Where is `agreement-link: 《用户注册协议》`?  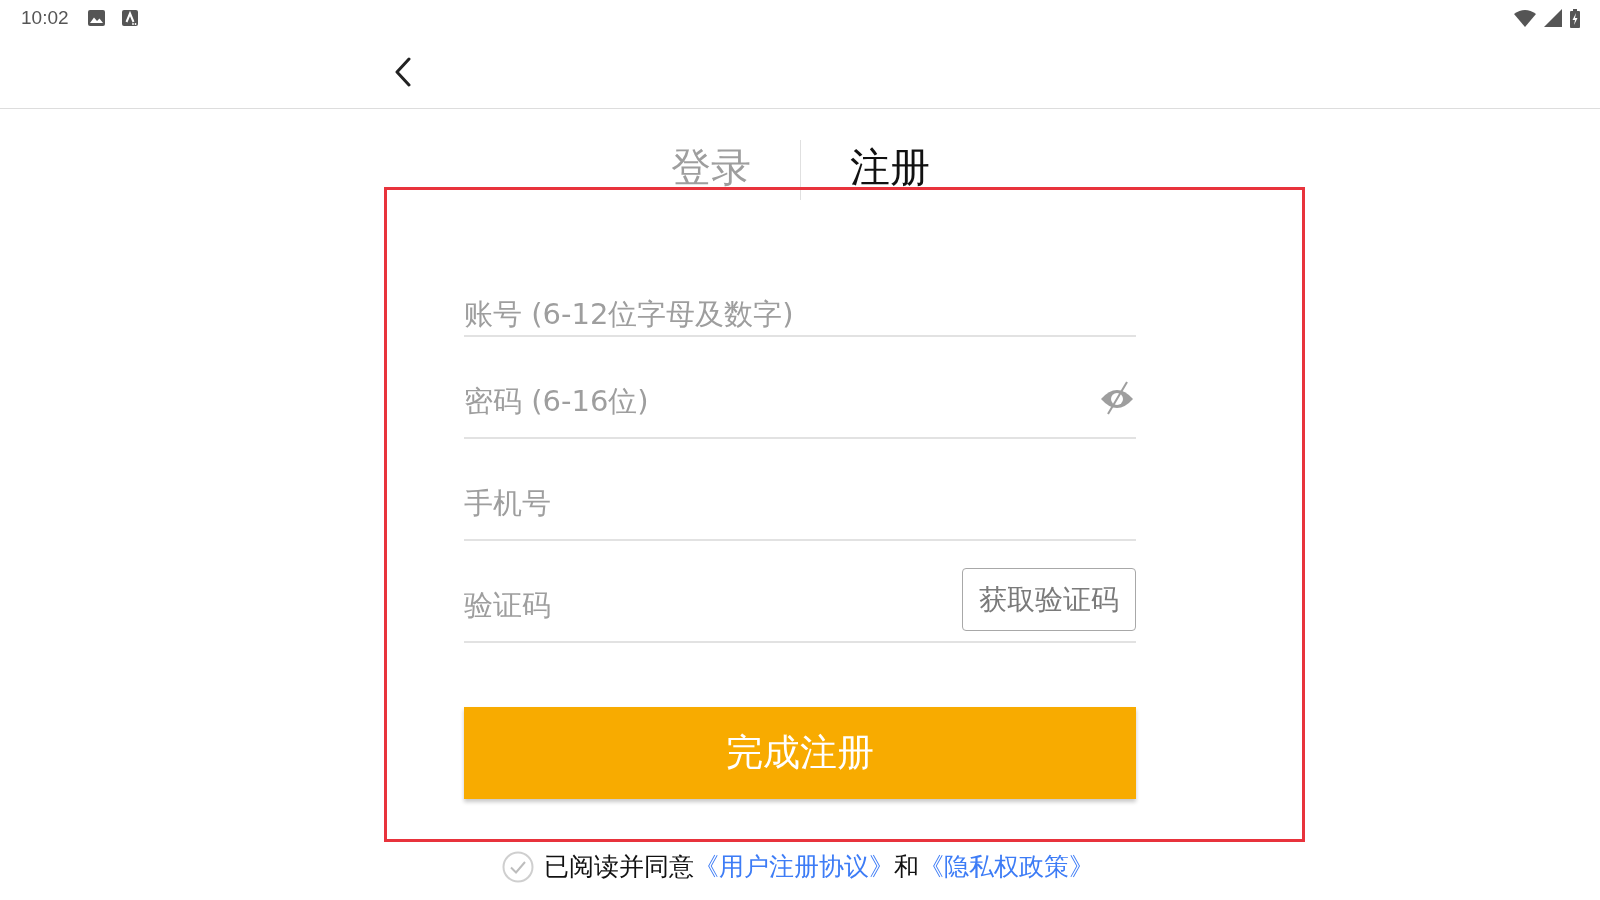 agreement-link: 《用户注册协议》 is located at coordinates (794, 866).